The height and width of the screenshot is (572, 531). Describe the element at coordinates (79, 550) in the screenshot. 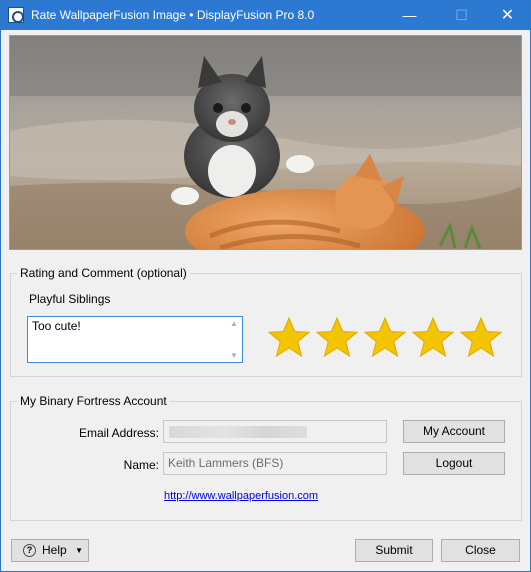

I see `dropdown-arrow-icon: ▼` at that location.